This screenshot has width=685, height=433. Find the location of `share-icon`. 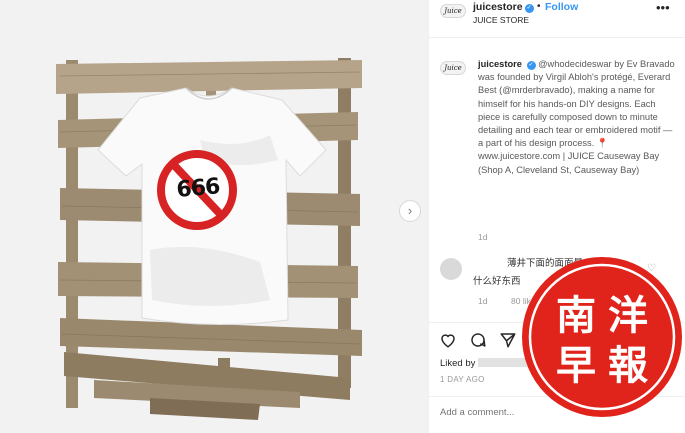

share-icon is located at coordinates (508, 340).